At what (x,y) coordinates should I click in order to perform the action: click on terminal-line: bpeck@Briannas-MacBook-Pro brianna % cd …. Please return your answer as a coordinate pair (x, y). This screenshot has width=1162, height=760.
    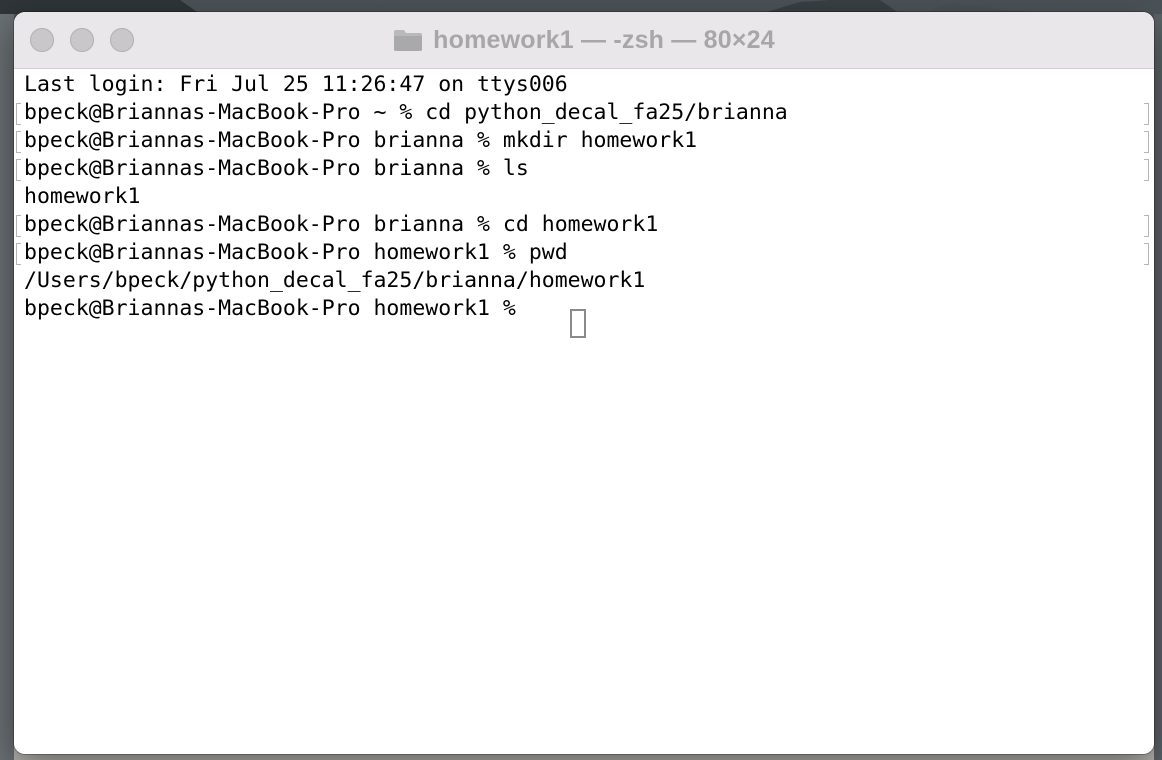
    Looking at the image, I should click on (341, 224).